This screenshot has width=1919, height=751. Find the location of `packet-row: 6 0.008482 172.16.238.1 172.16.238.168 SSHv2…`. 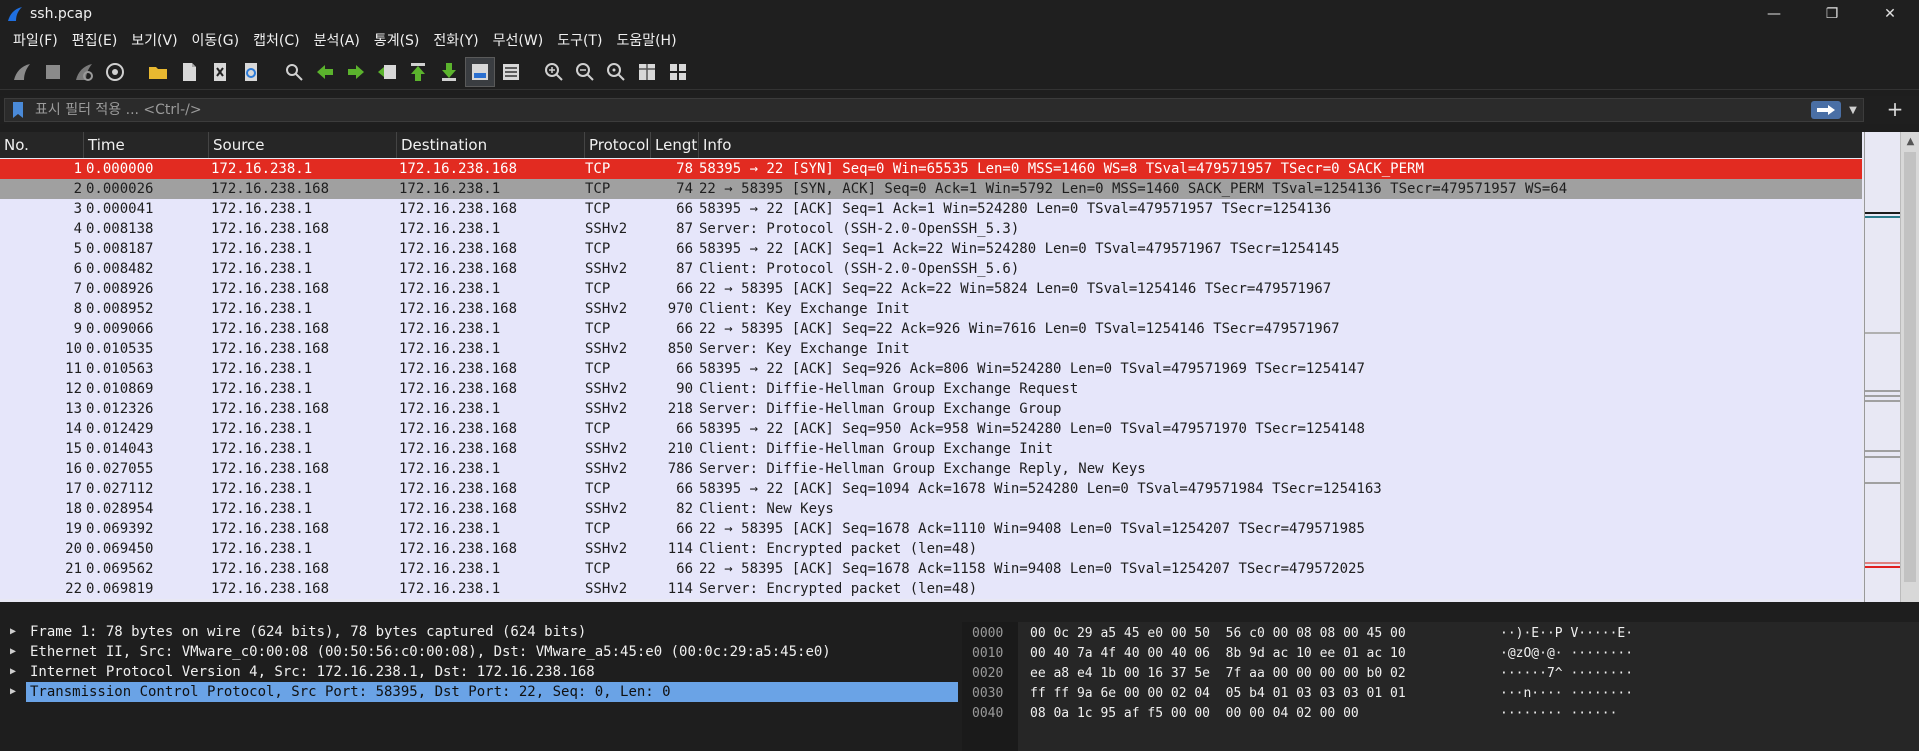

packet-row: 6 0.008482 172.16.238.1 172.16.238.168 SSHv2… is located at coordinates (931, 269).